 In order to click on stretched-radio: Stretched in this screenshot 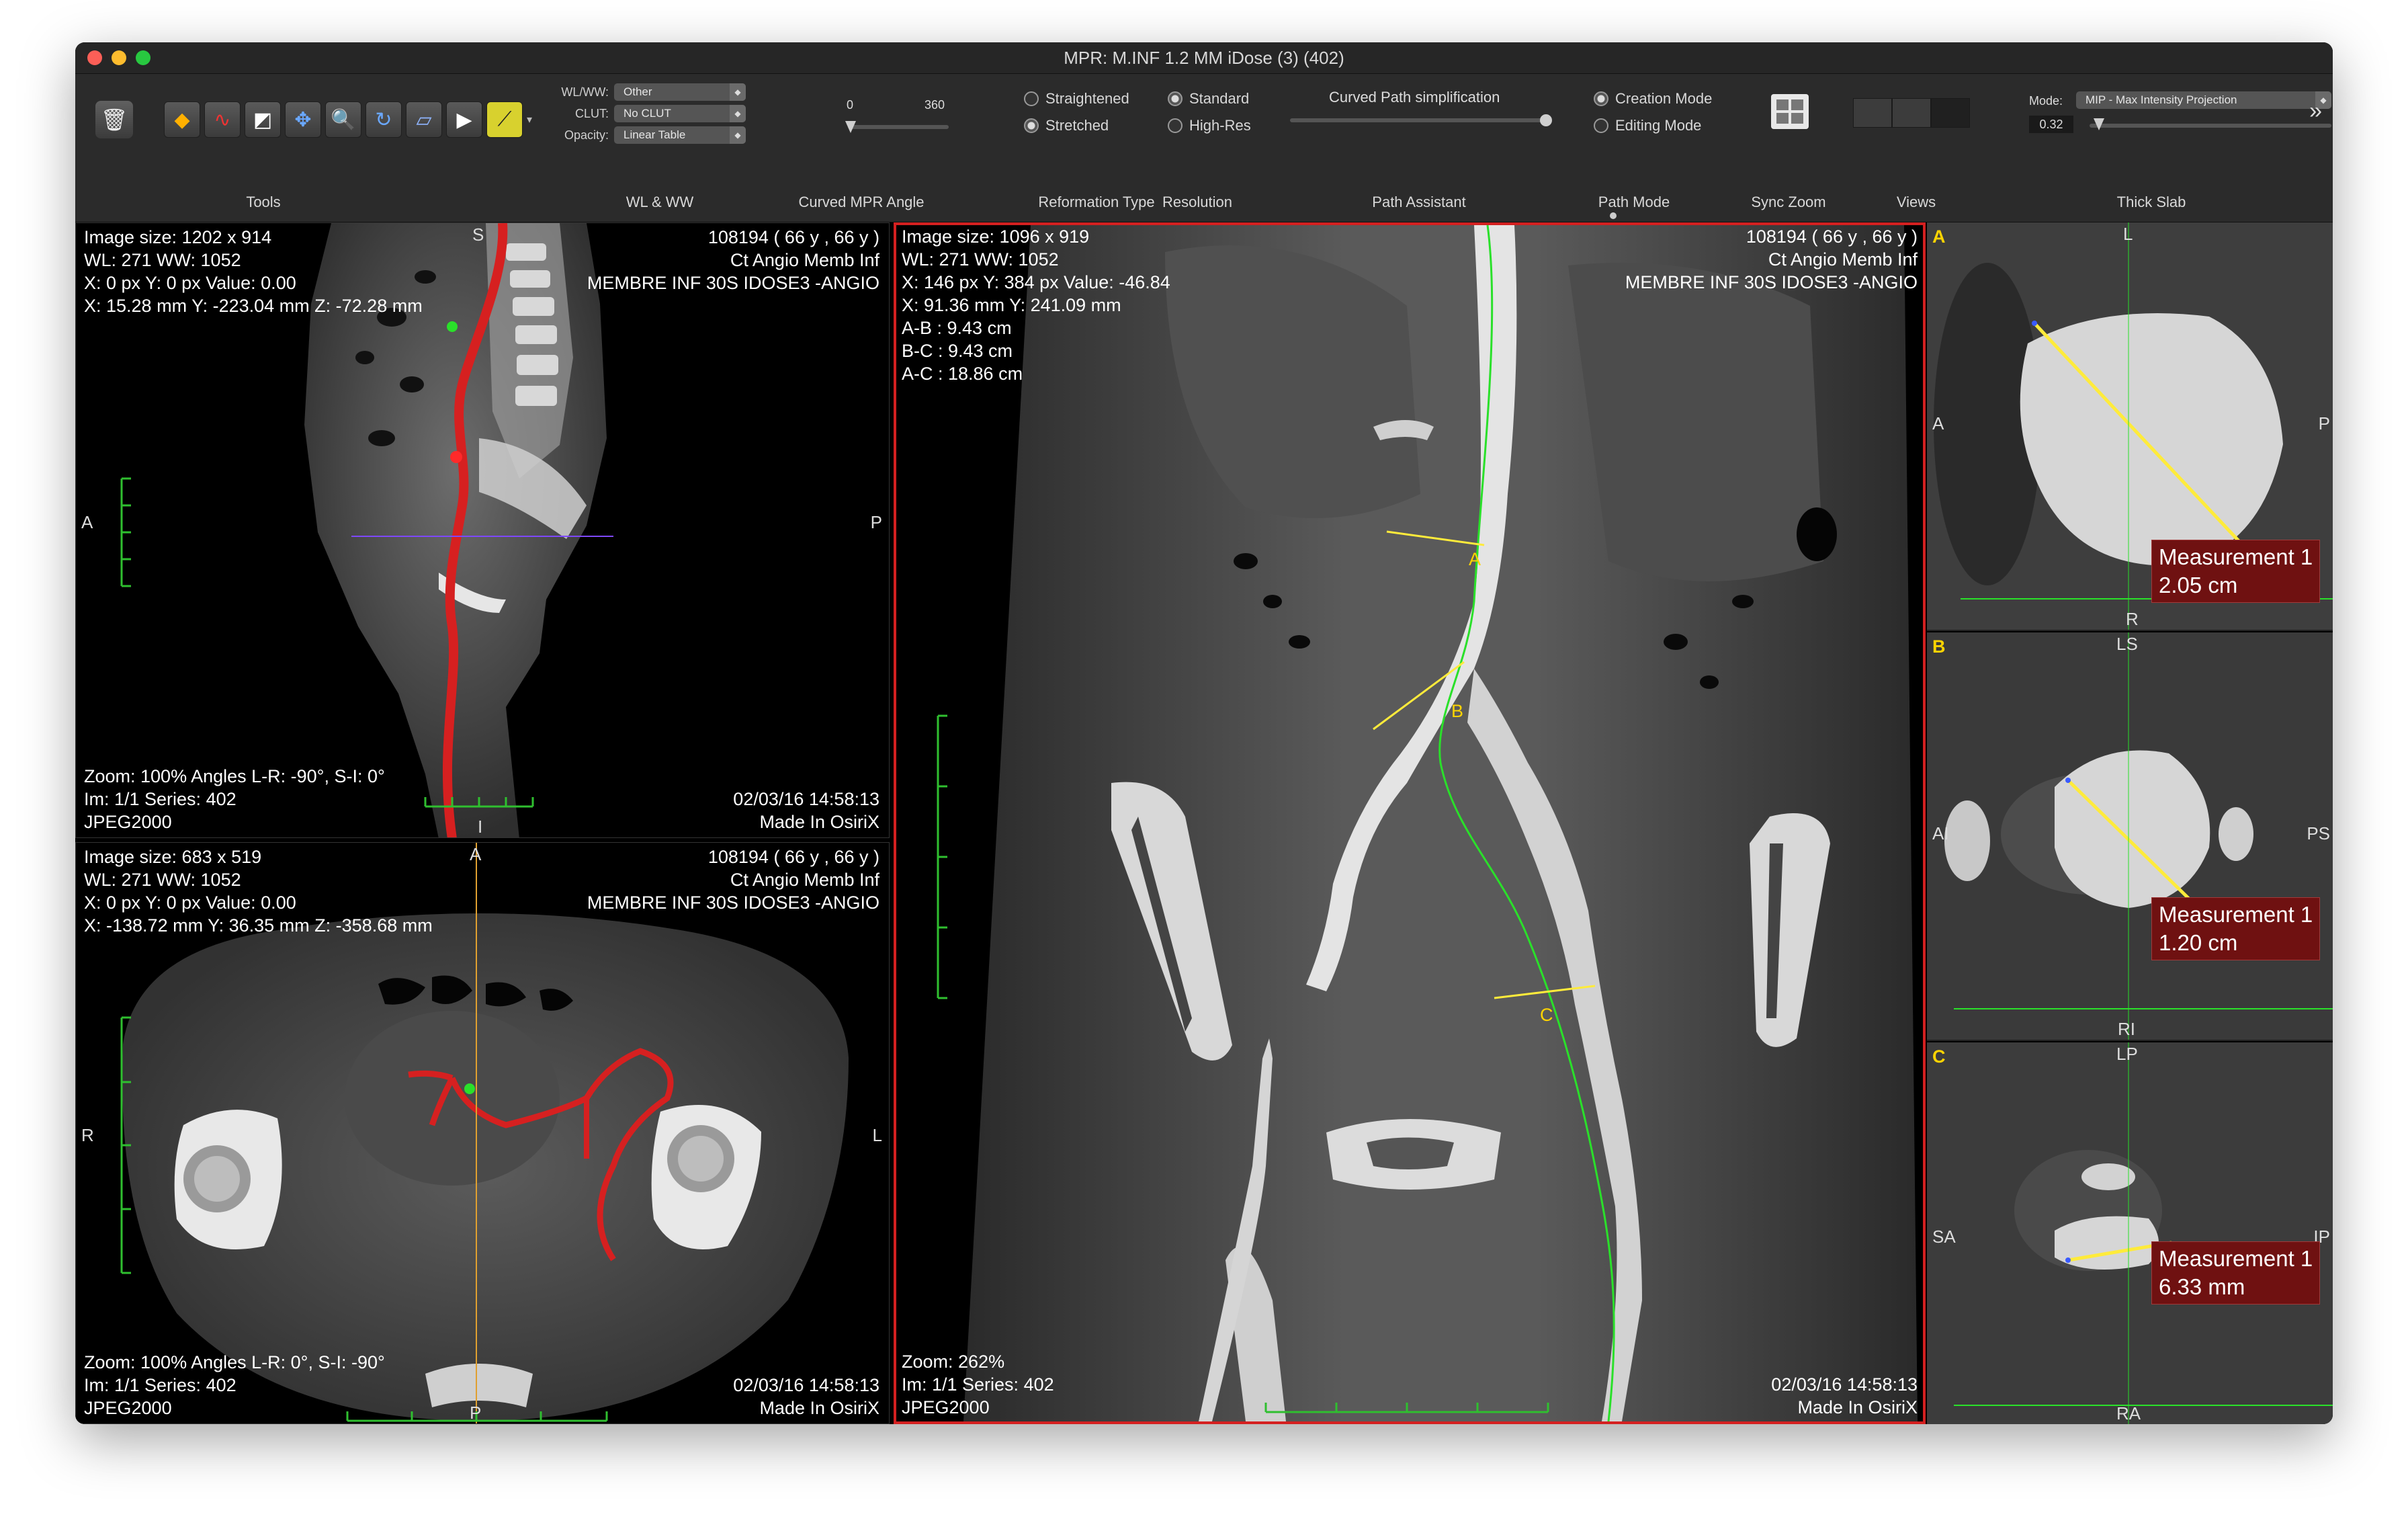, I will do `click(1066, 126)`.